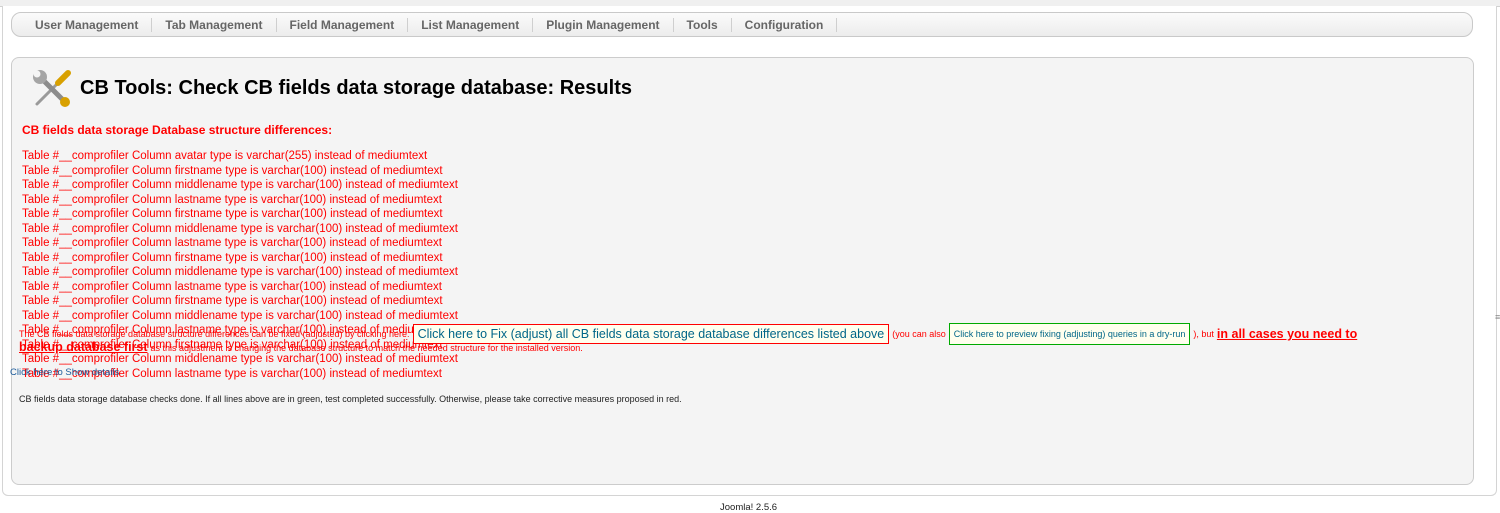 This screenshot has height=513, width=1500. I want to click on menu-user-management: User Management, so click(87, 24).